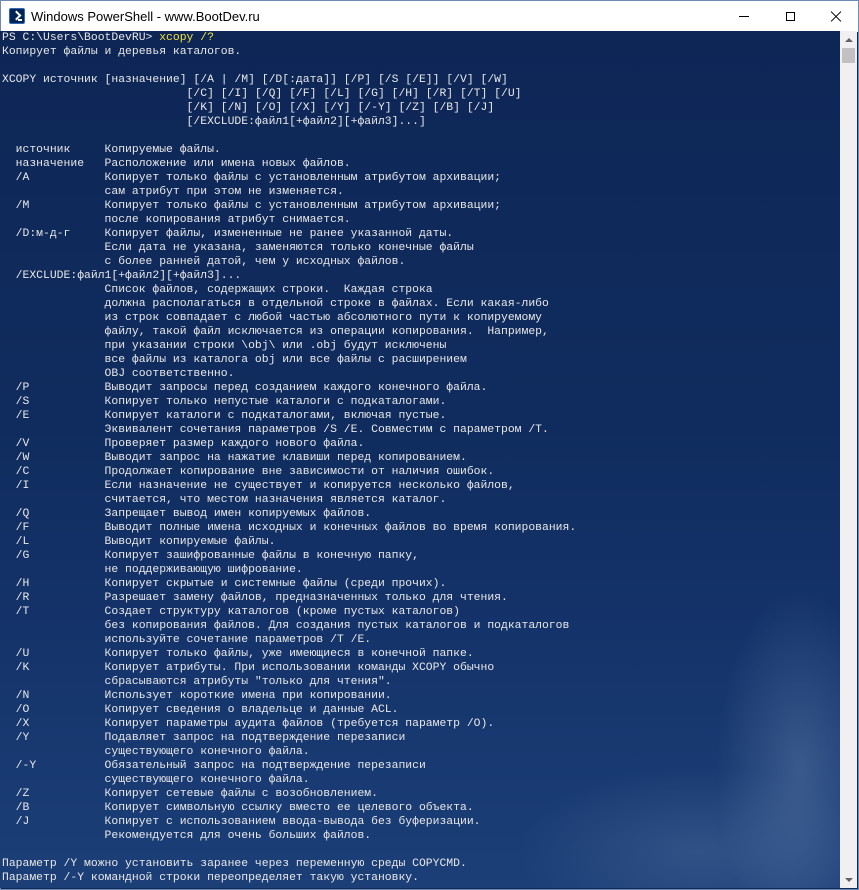 This screenshot has width=859, height=890. What do you see at coordinates (145, 16) in the screenshot?
I see `window-title: Windows PowerShell - www.BootDev.ru` at bounding box center [145, 16].